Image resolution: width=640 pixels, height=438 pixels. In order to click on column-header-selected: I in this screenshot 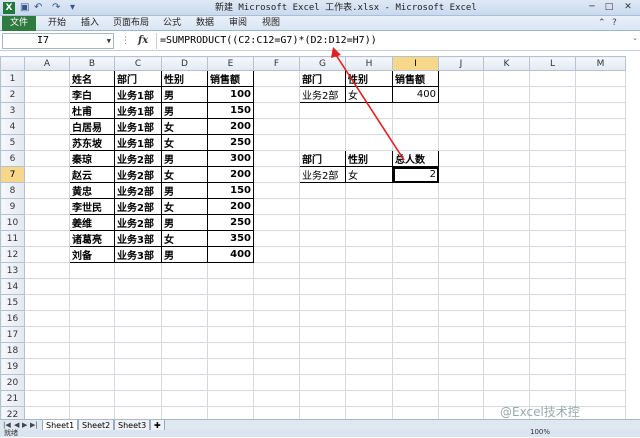, I will do `click(415, 63)`.